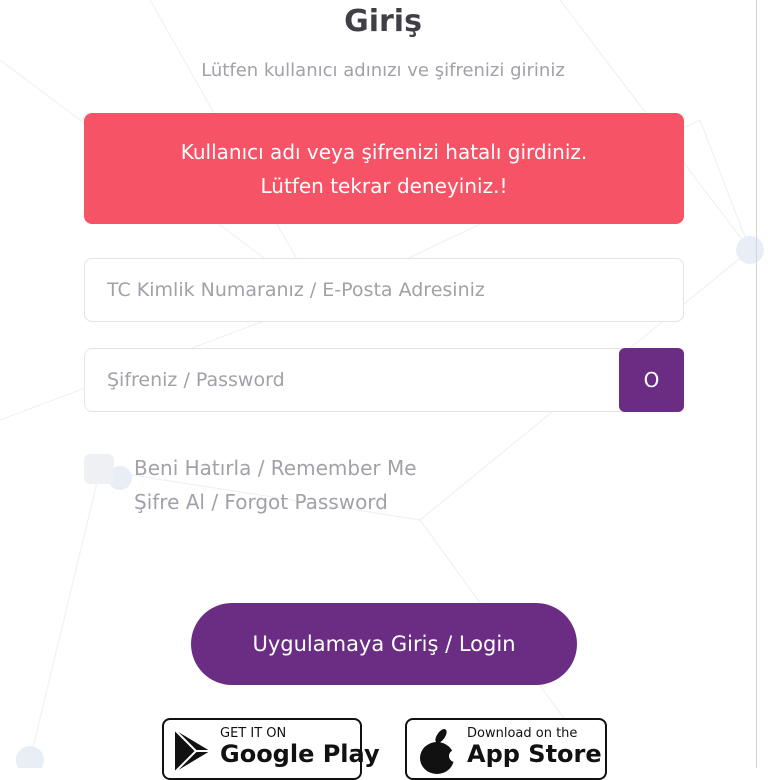 This screenshot has height=780, width=768. What do you see at coordinates (275, 468) in the screenshot?
I see `remember-me-label: Beni Hatırla / Remember Me` at bounding box center [275, 468].